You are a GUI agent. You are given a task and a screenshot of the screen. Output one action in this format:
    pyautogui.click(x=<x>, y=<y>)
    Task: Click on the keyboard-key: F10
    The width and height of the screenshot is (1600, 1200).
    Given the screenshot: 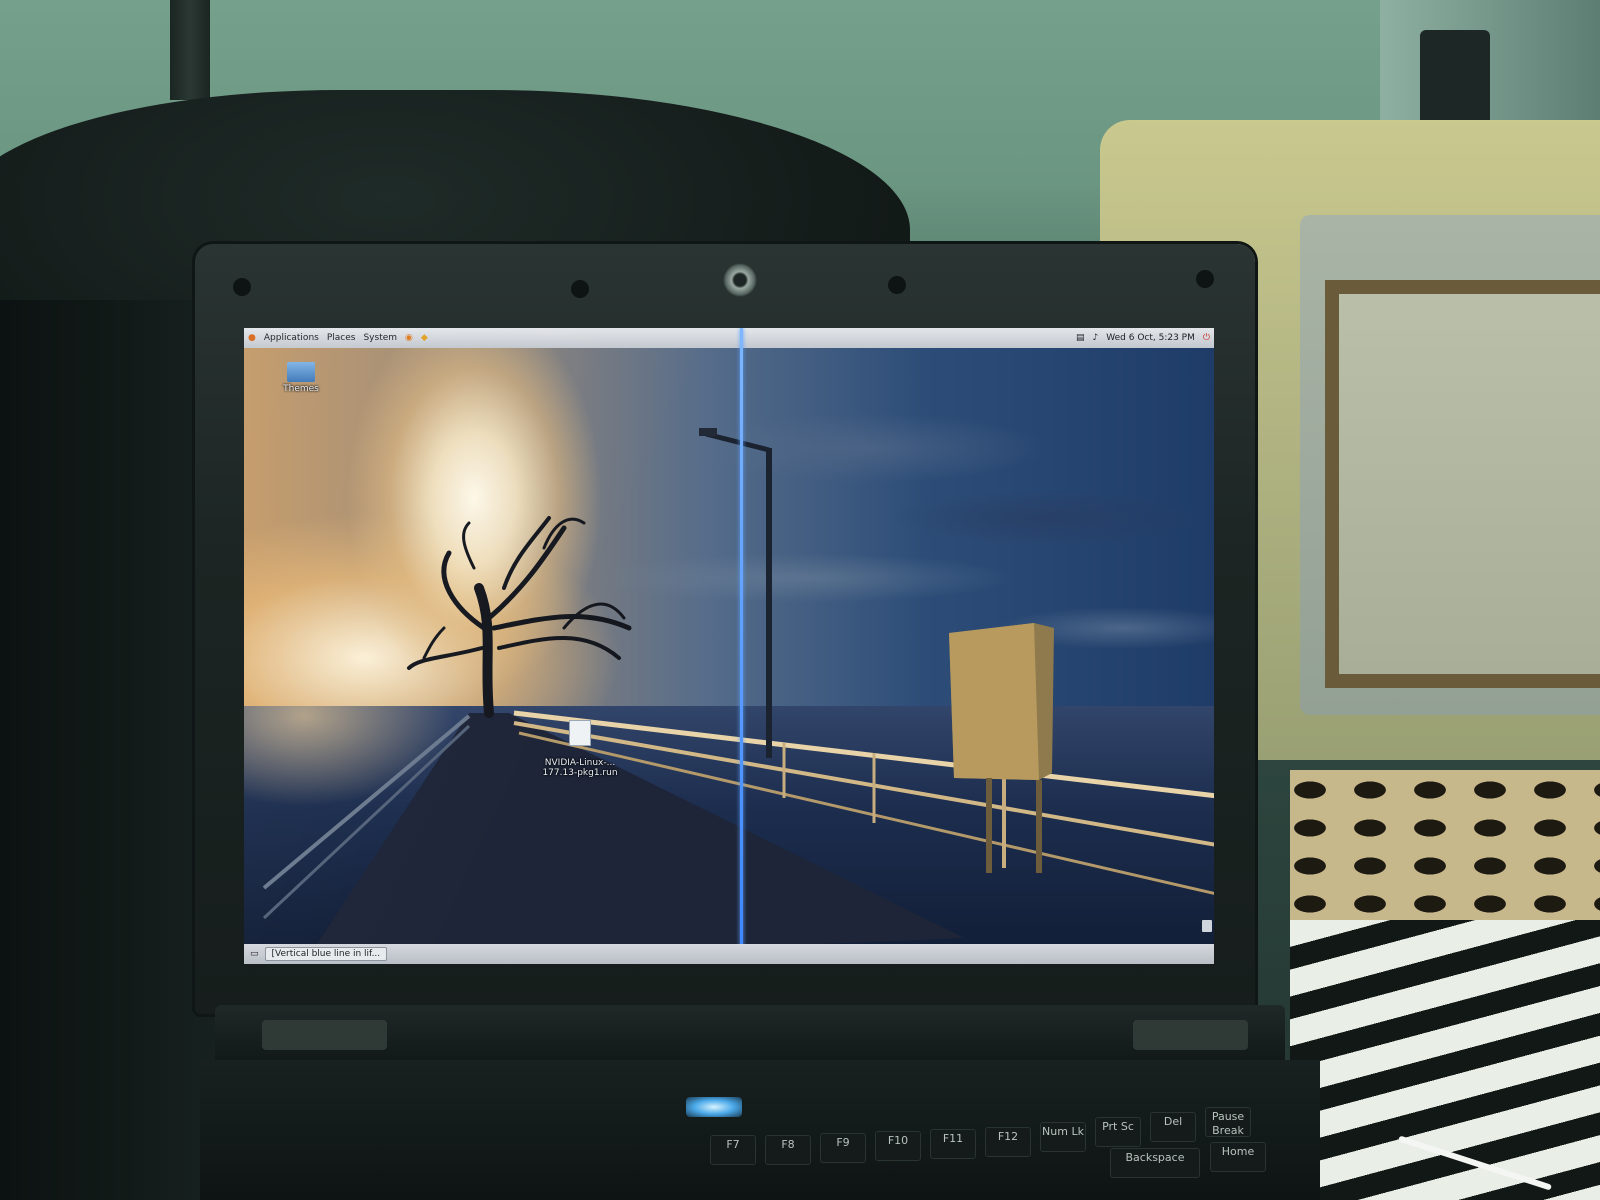 What is the action you would take?
    pyautogui.click(x=898, y=1146)
    